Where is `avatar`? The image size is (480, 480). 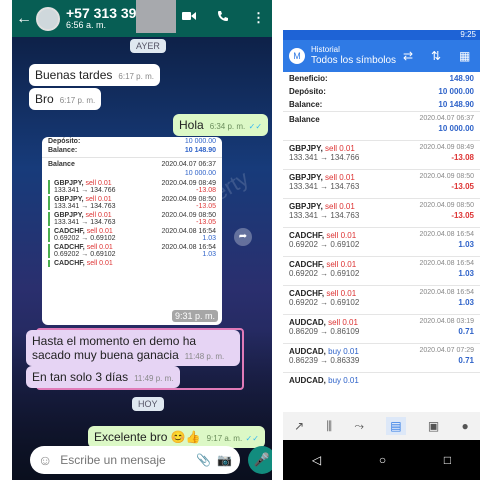 avatar is located at coordinates (48, 18).